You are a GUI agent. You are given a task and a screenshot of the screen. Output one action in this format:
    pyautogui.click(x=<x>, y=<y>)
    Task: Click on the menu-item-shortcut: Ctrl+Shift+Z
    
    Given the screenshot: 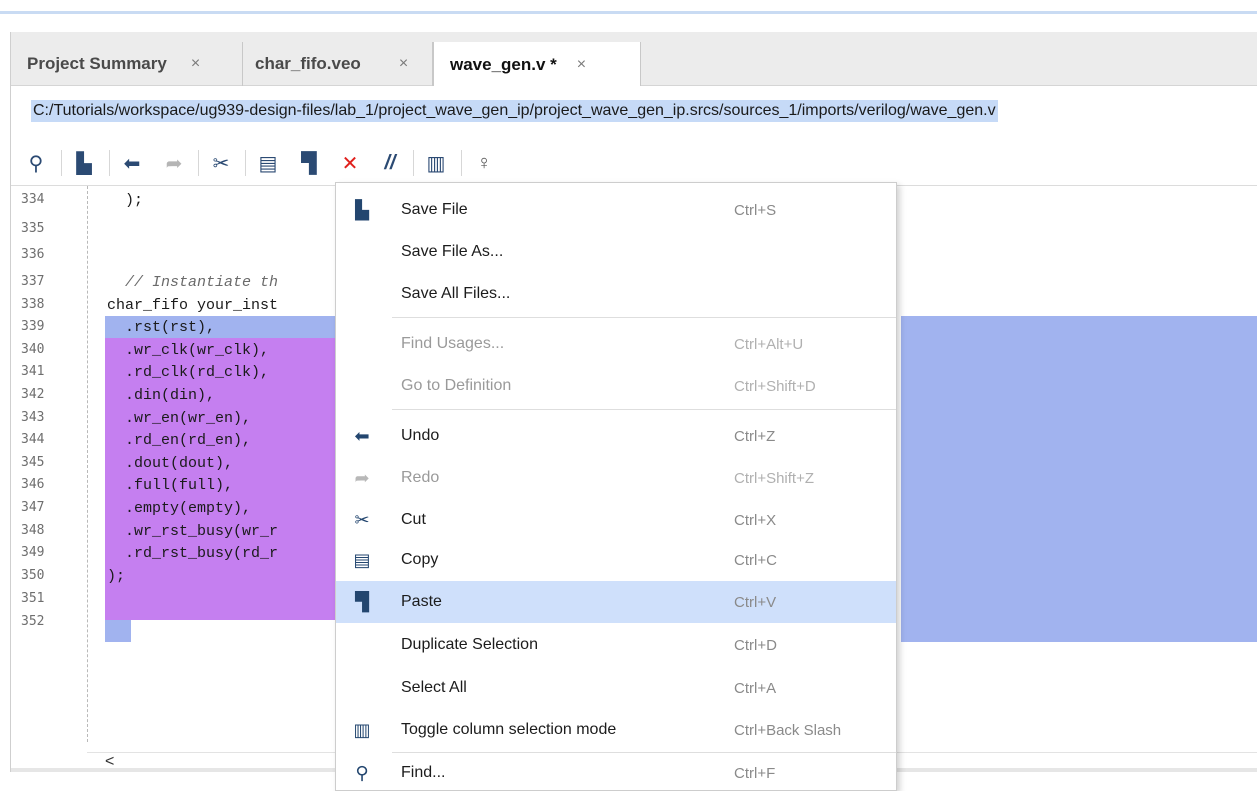 What is the action you would take?
    pyautogui.click(x=774, y=478)
    